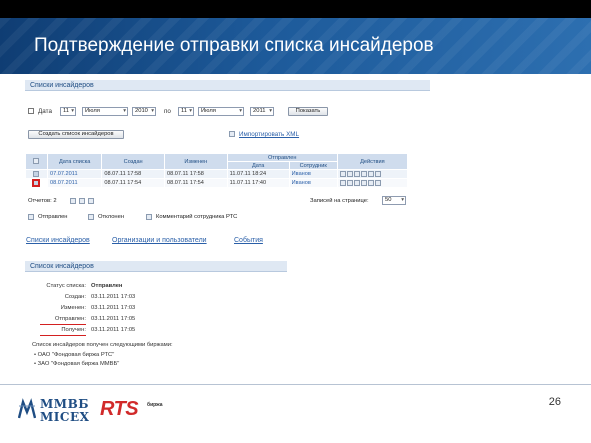  I want to click on received-value: 03.11.2011 17:05, so click(113, 330).